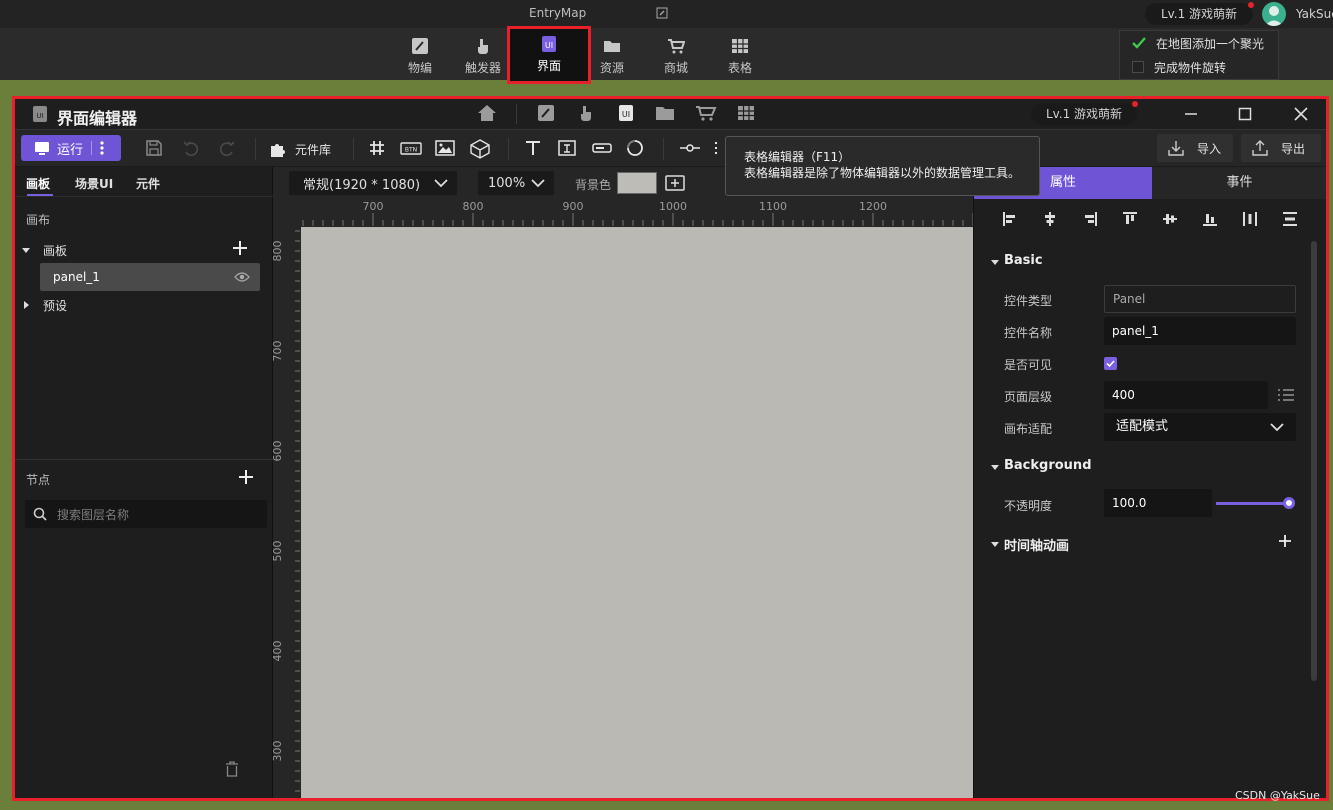 This screenshot has height=810, width=1333. What do you see at coordinates (626, 113) in the screenshot?
I see `ui-icon: UI` at bounding box center [626, 113].